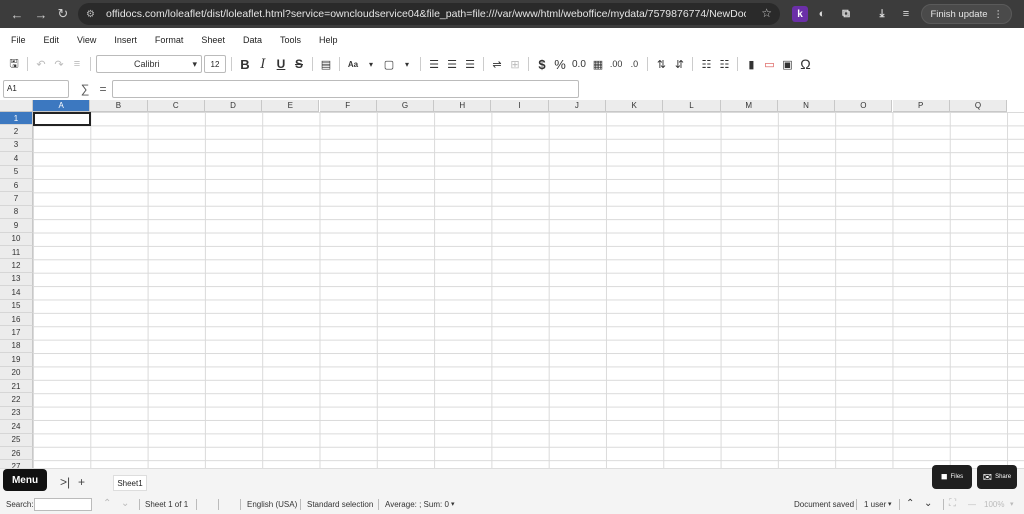 This screenshot has width=1024, height=514. I want to click on search-prev-icon: ⌃, so click(107, 503).